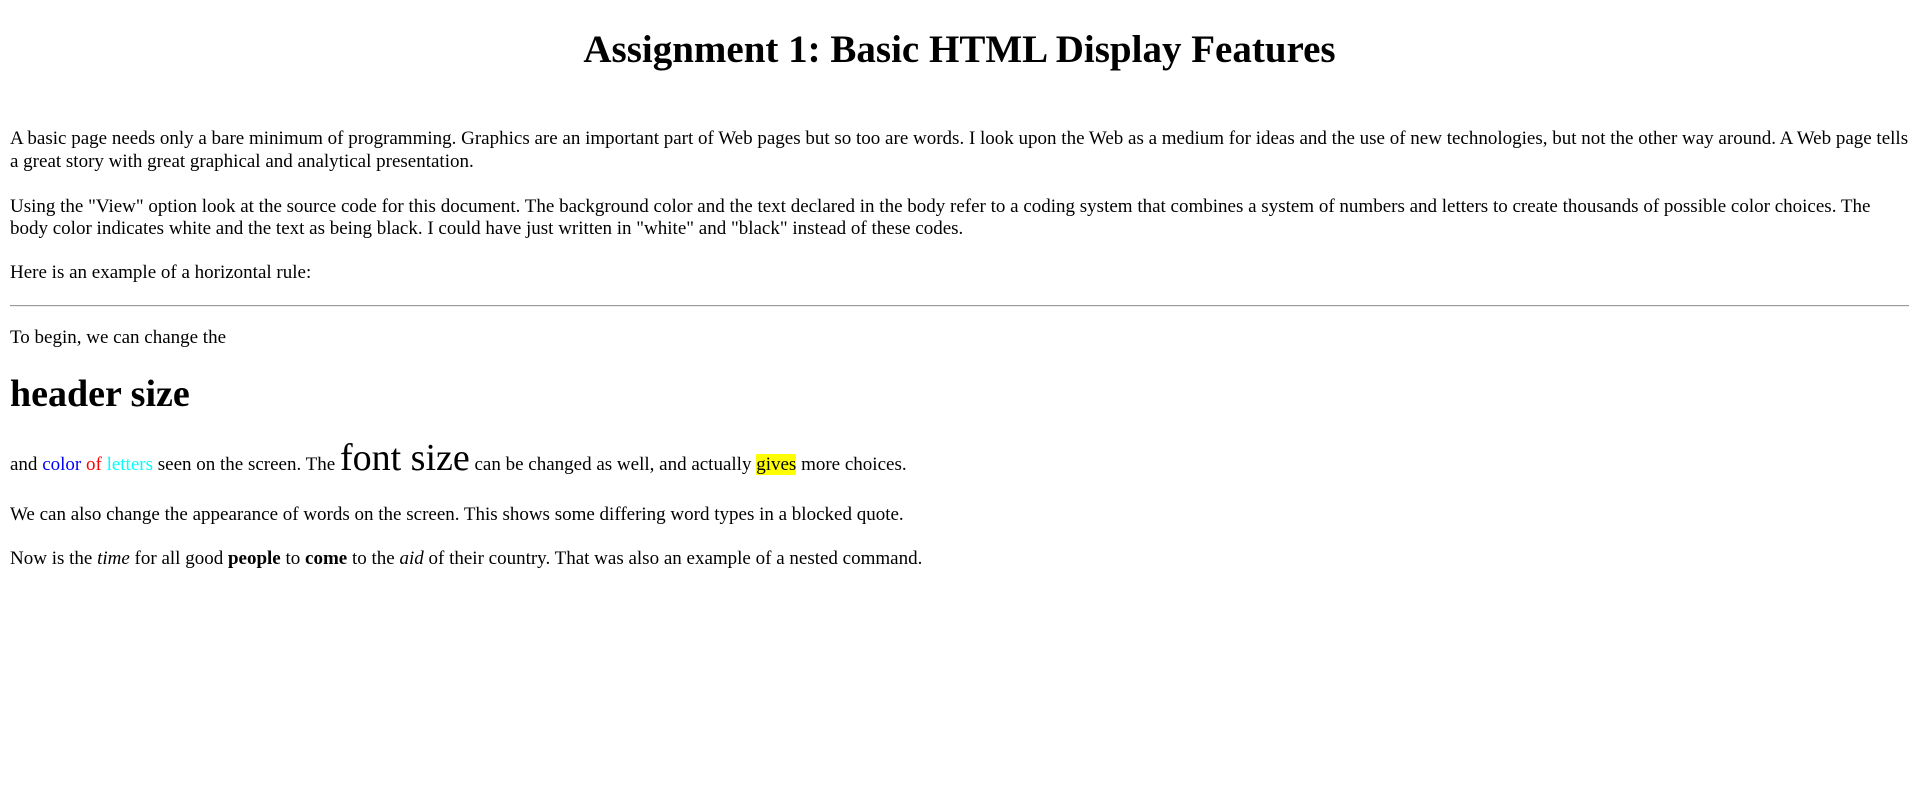 The width and height of the screenshot is (1919, 791). What do you see at coordinates (776, 464) in the screenshot?
I see `highlighted-word-gives: gives` at bounding box center [776, 464].